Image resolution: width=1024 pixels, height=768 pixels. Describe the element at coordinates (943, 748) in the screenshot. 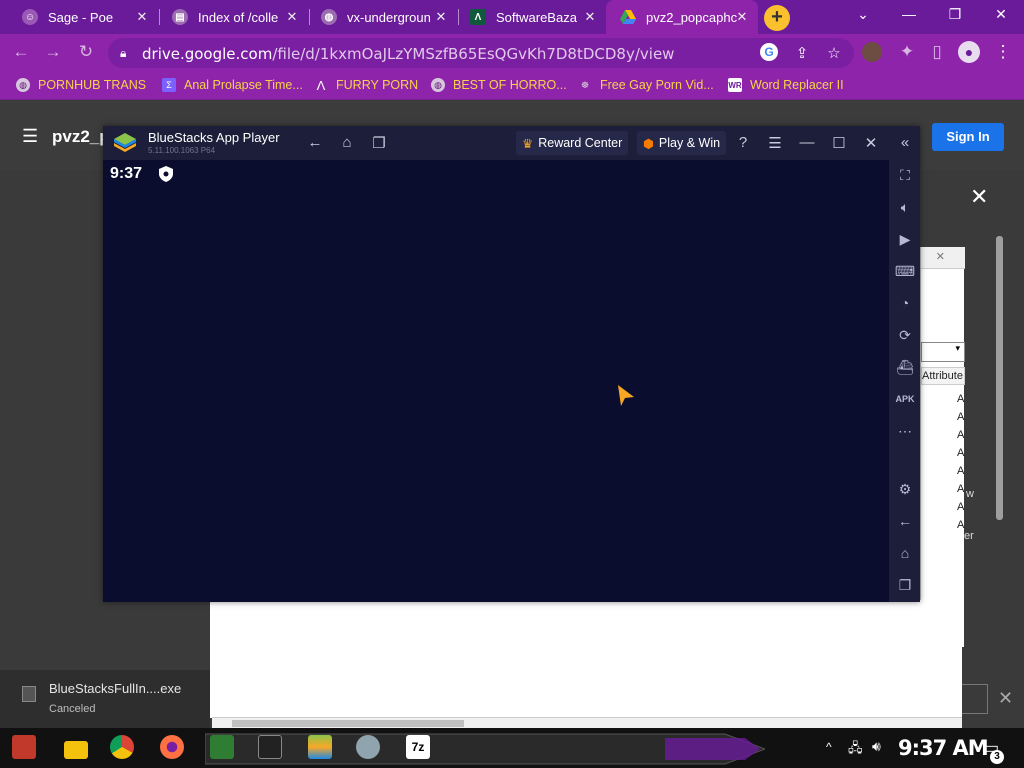

I see `taskbar-clock: 9:37 AM` at that location.